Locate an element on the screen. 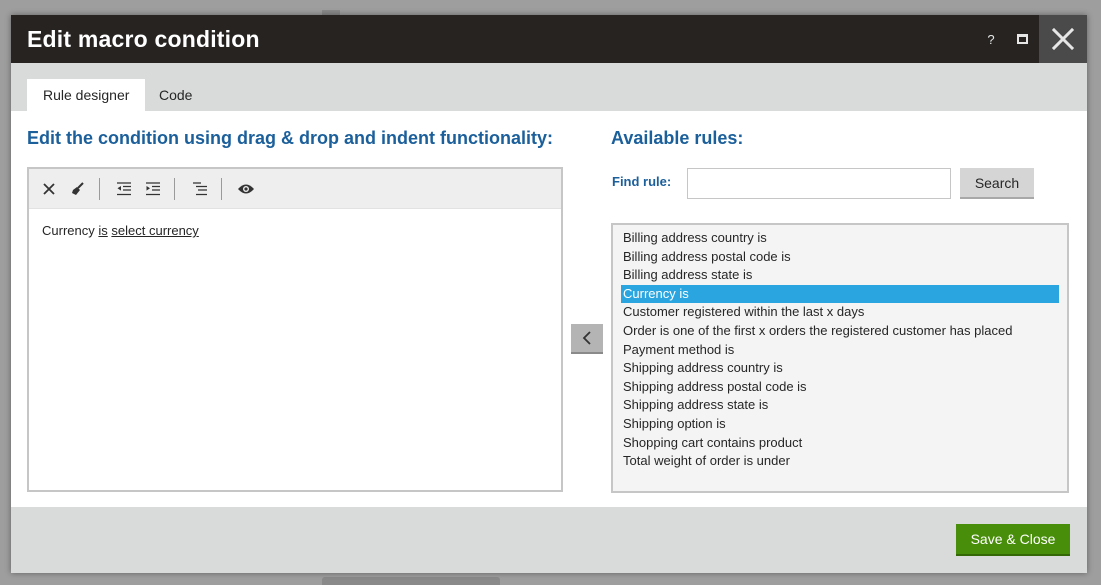 The image size is (1101, 585). help-button: ? is located at coordinates (991, 39).